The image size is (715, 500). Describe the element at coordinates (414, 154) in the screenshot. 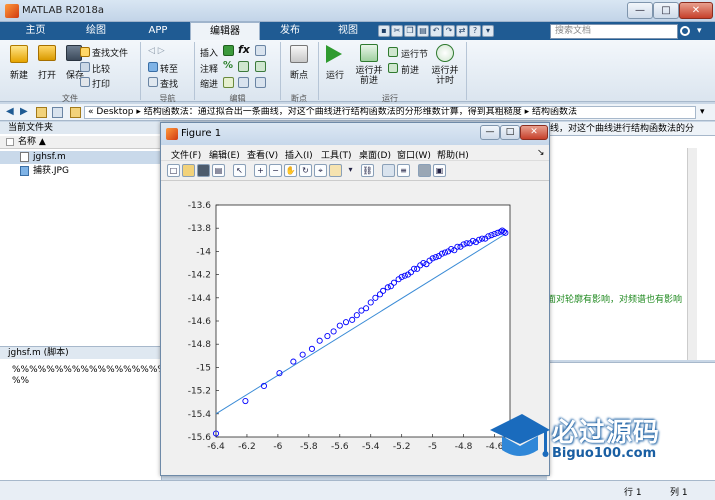

I see `menu-window: 窗口(W)` at that location.